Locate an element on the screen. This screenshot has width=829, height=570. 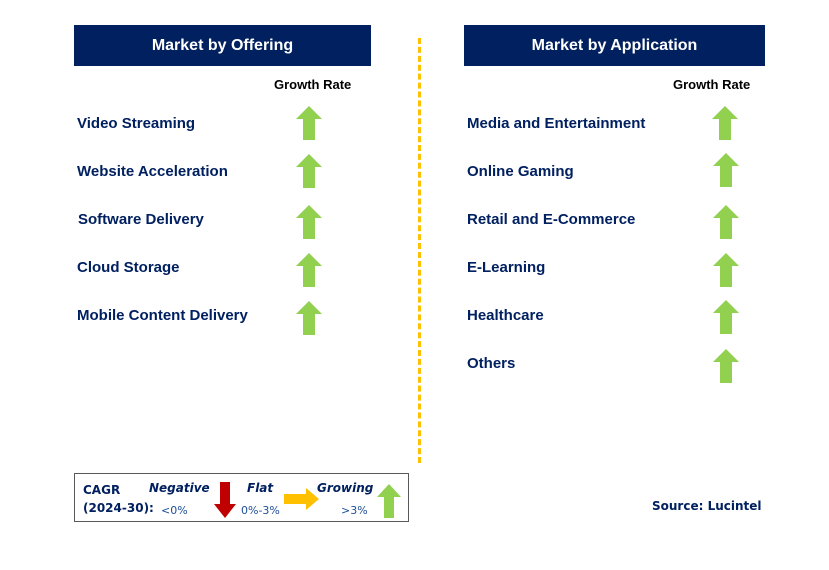
application-item-healthcare: Healthcare is located at coordinates (505, 315).